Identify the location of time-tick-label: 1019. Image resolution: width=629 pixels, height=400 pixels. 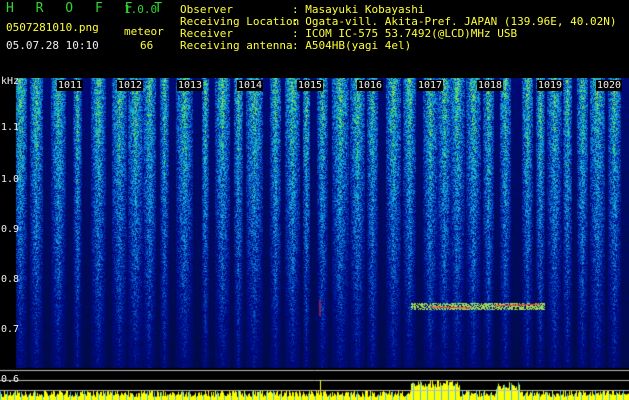
(550, 85).